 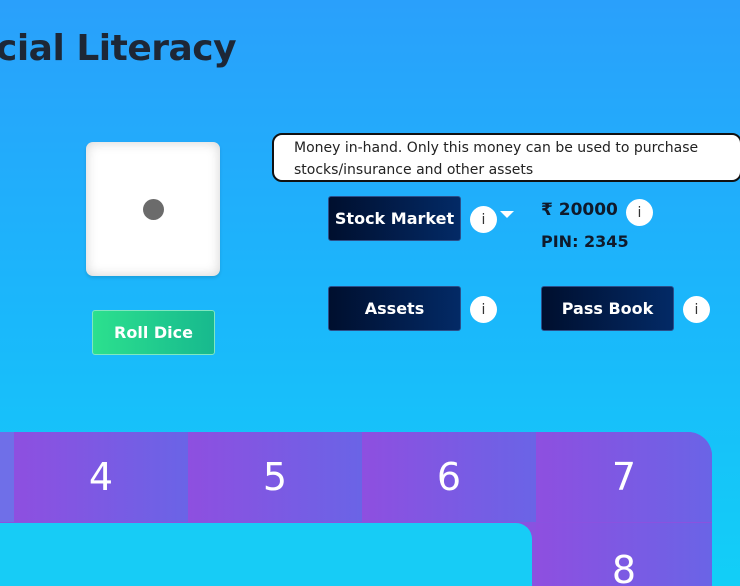 What do you see at coordinates (507, 214) in the screenshot?
I see `chevron-down-icon` at bounding box center [507, 214].